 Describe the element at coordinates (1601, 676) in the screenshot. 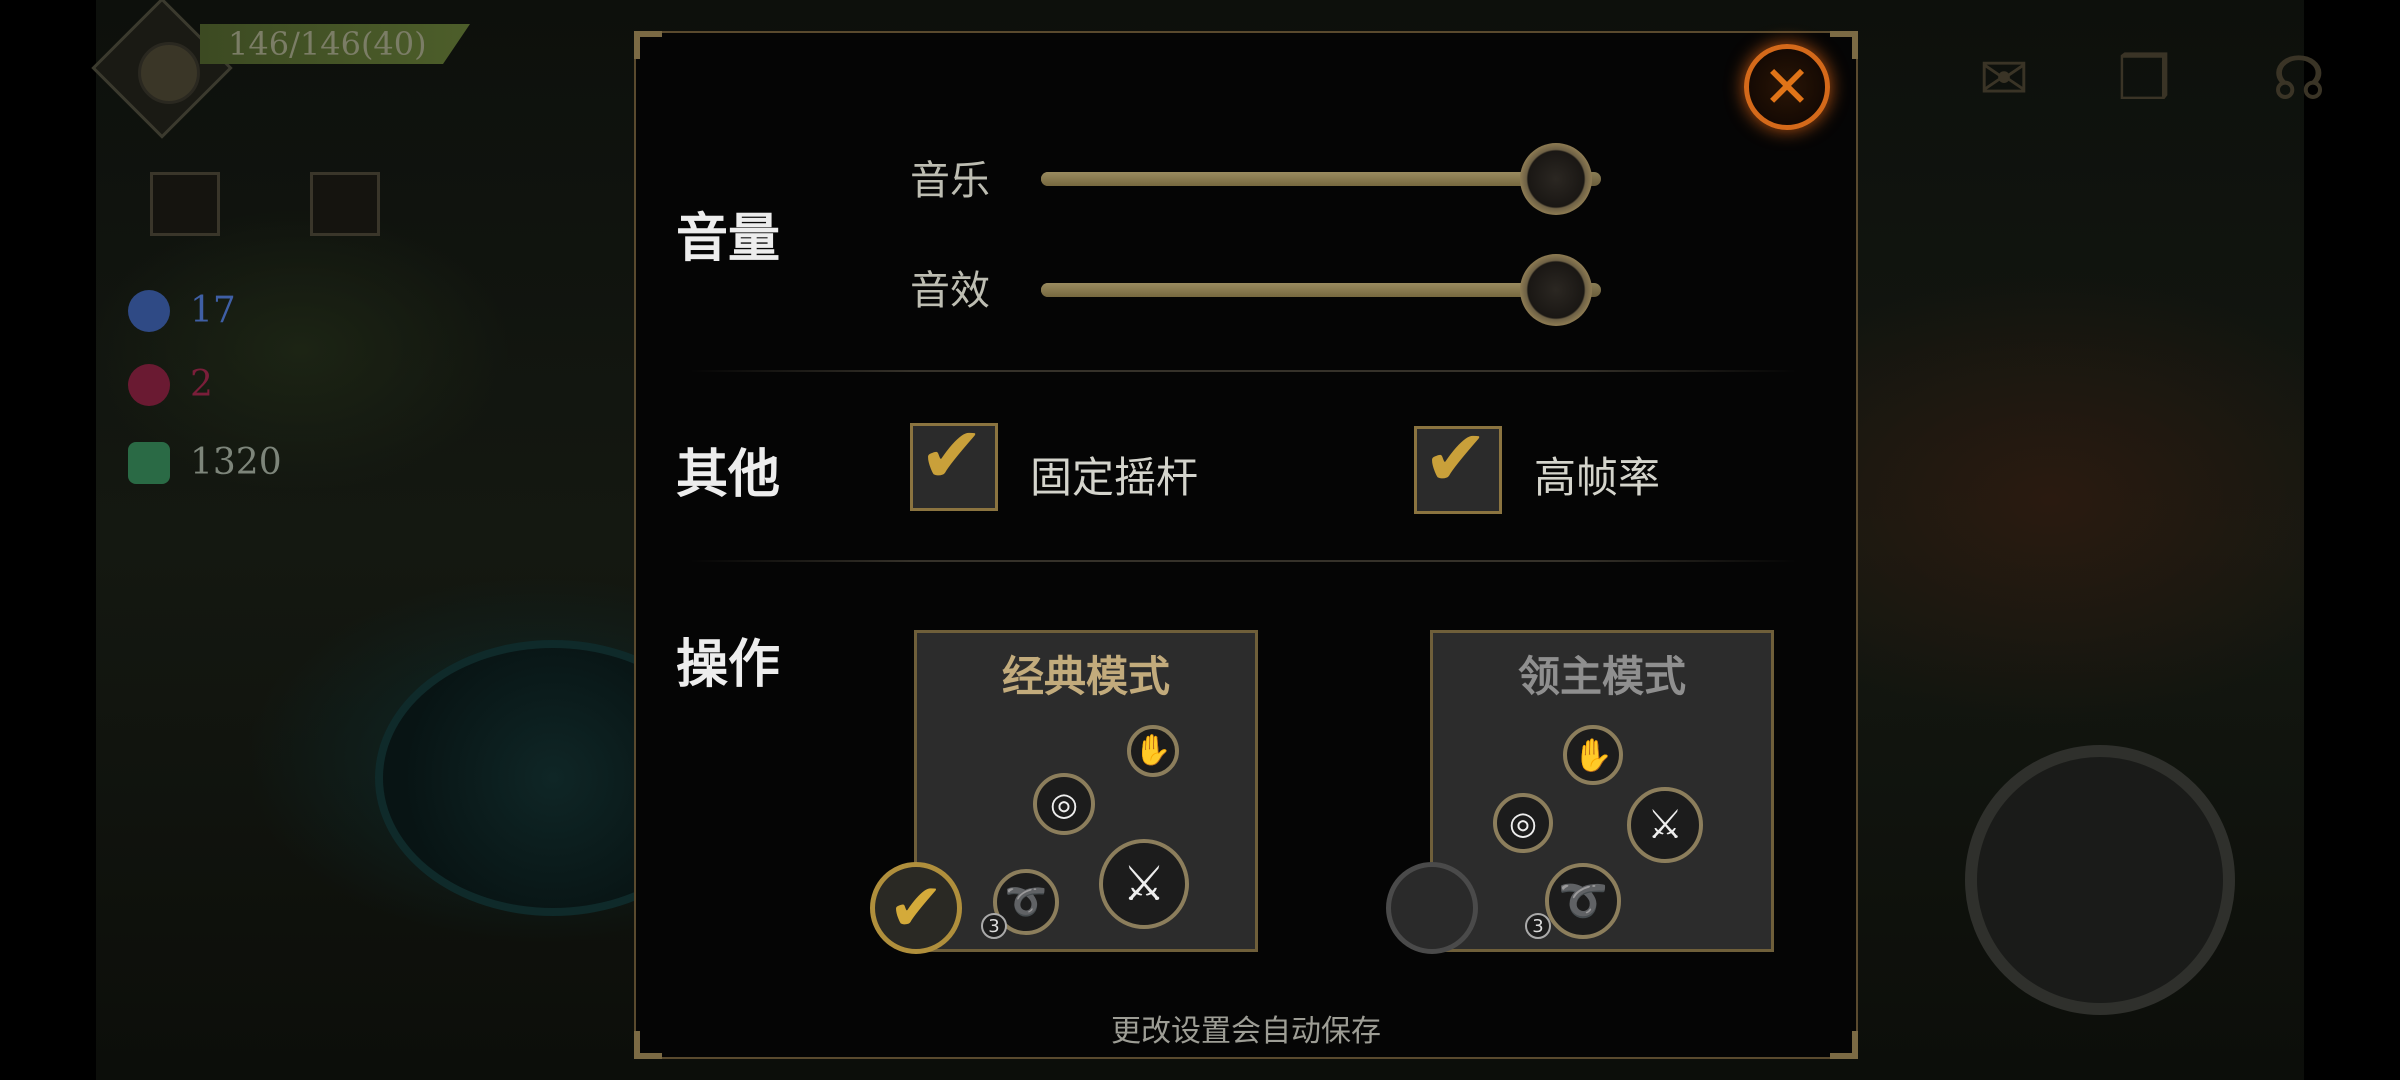

I see `lord-mode-title: 领主模式` at that location.